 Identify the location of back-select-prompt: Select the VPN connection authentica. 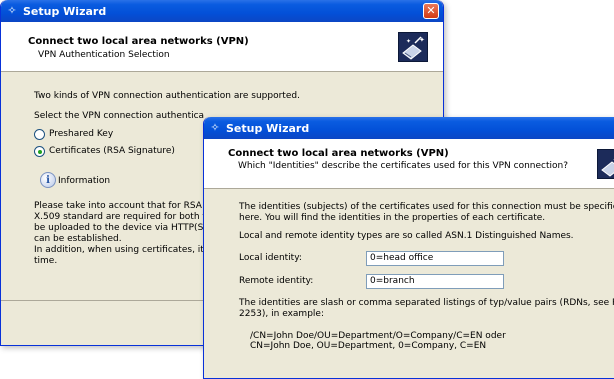
(119, 116).